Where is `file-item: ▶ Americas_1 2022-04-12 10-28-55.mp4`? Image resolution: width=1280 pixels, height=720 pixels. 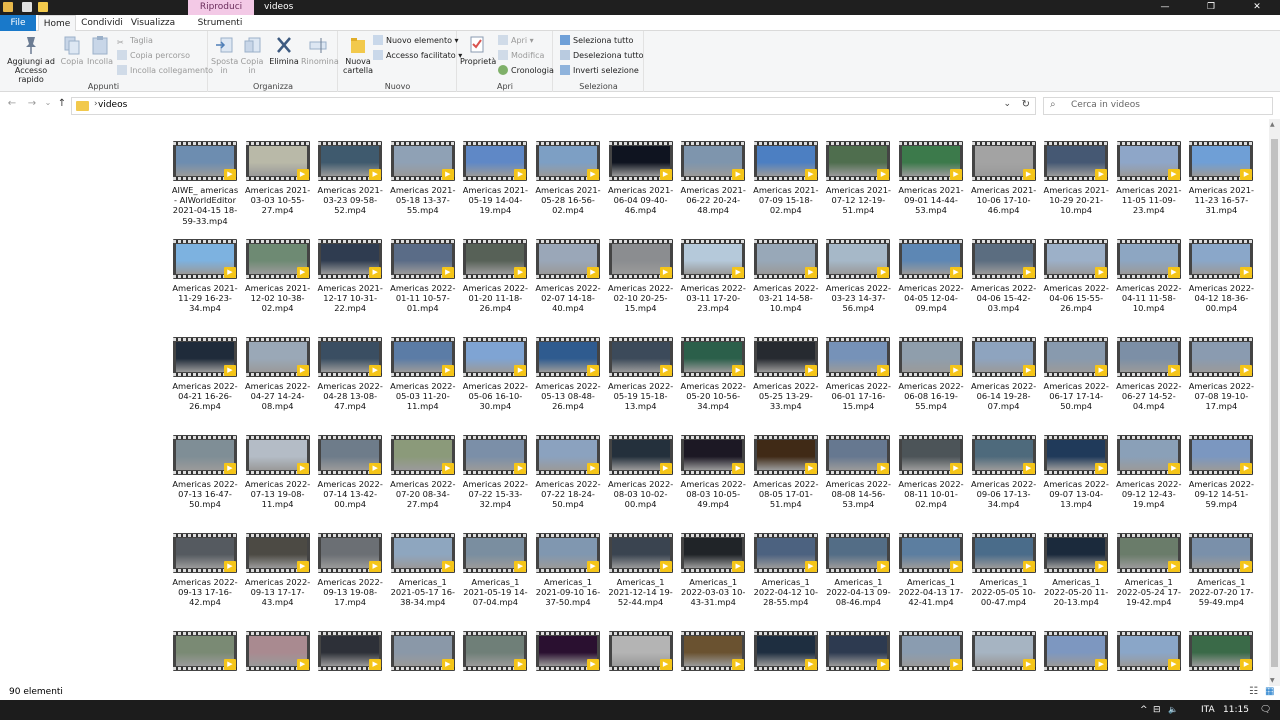
file-item: ▶ Americas_1 2022-04-12 10-28-55.mp4 is located at coordinates (786, 570).